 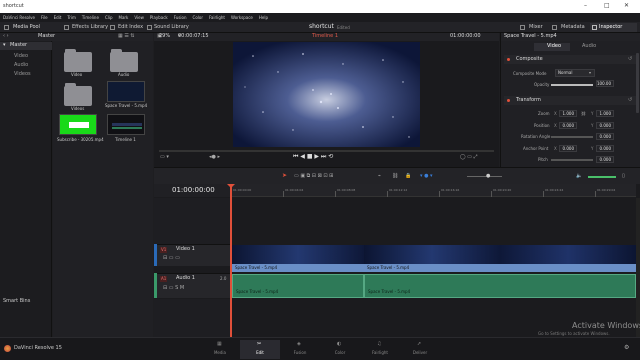 What do you see at coordinates (488, 176) in the screenshot?
I see `timeline-zoom-slider: ●` at bounding box center [488, 176].